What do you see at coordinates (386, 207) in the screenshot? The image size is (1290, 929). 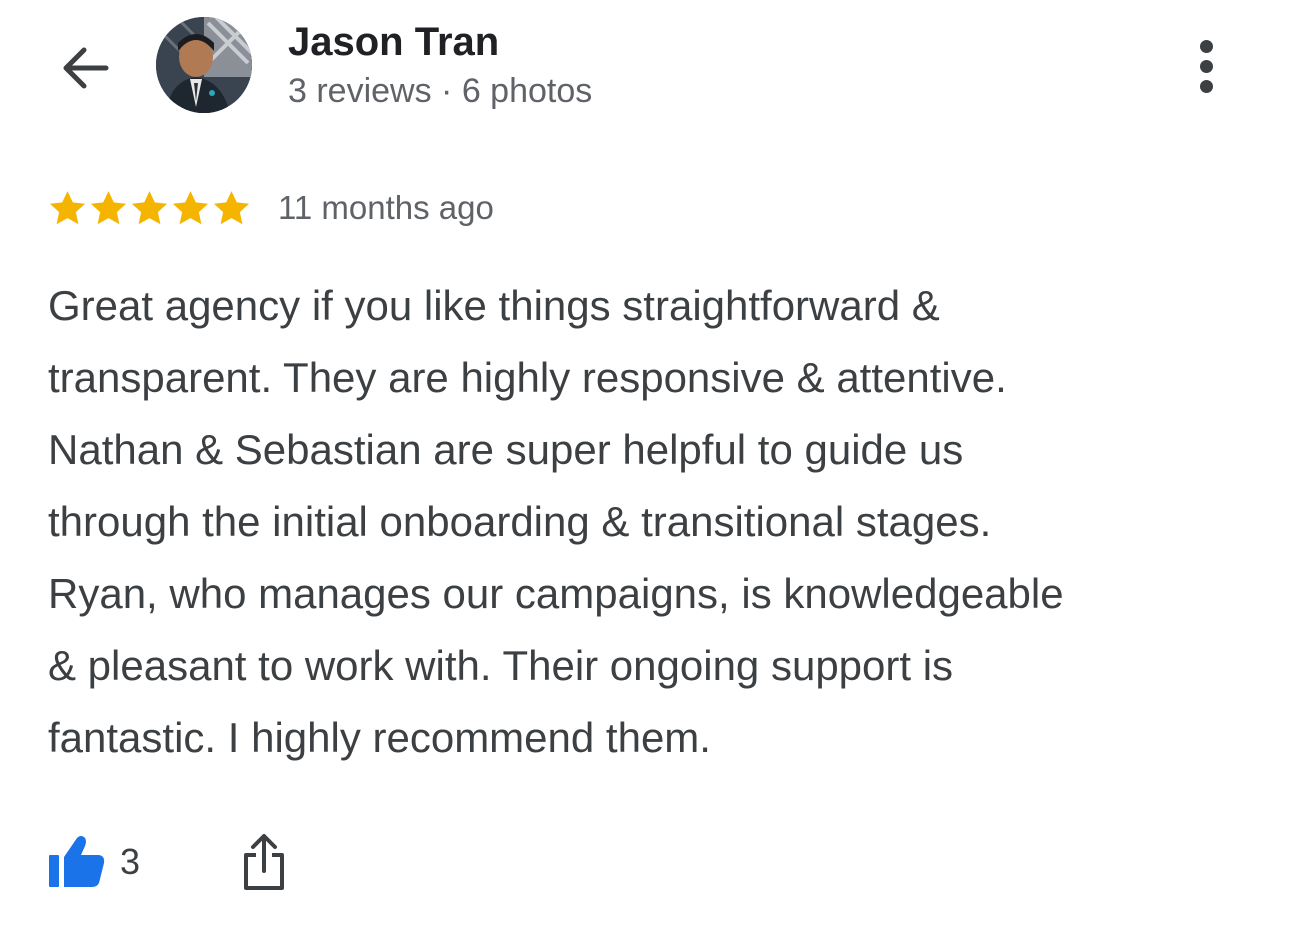 I see `review-time: 11 months ago` at bounding box center [386, 207].